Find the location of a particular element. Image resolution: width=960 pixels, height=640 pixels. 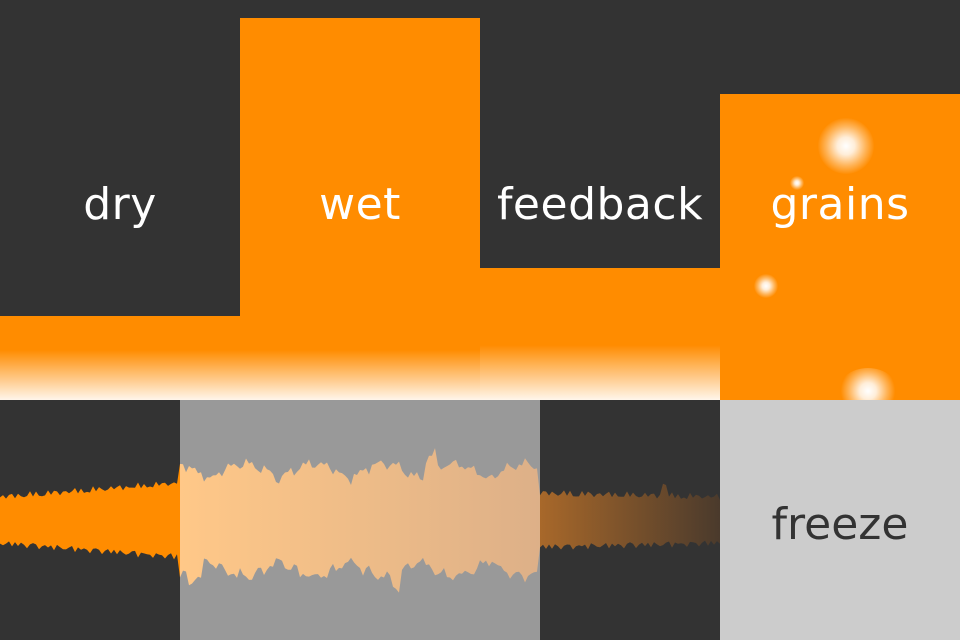

grains-slider-label: grains is located at coordinates (840, 204).